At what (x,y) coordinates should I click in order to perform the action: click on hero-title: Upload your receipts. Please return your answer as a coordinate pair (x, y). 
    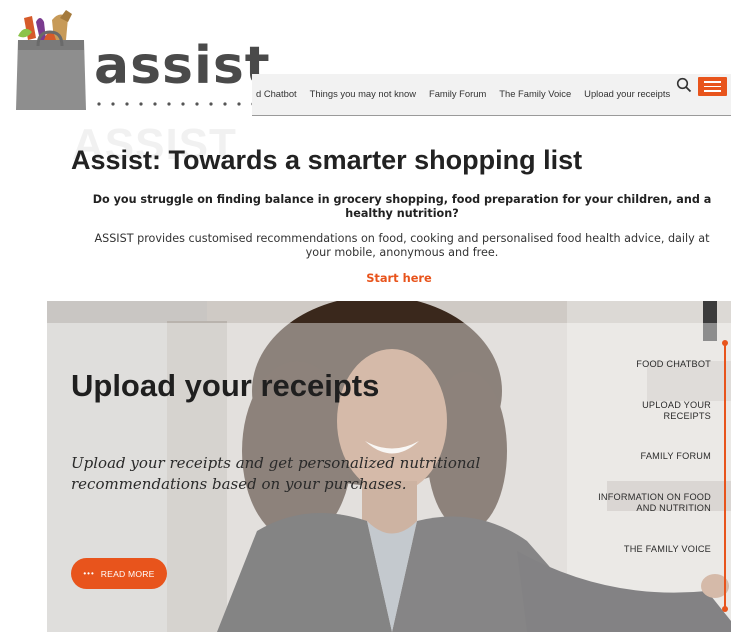
    Looking at the image, I should click on (225, 385).